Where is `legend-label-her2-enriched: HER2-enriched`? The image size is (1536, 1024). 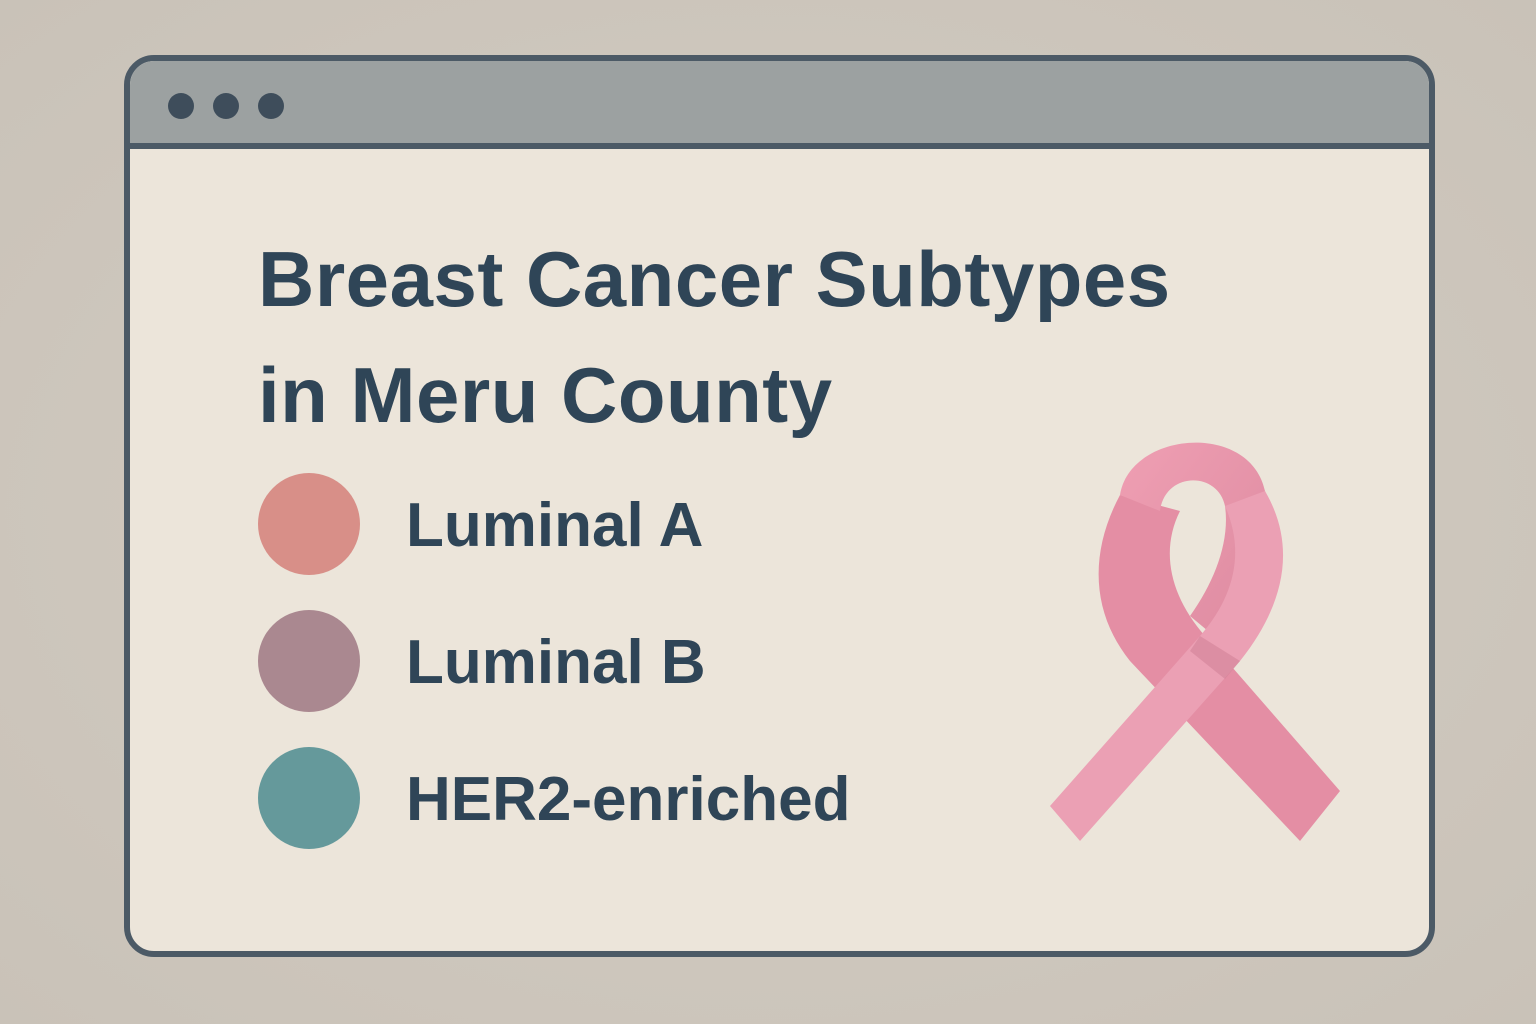 legend-label-her2-enriched: HER2-enriched is located at coordinates (628, 799).